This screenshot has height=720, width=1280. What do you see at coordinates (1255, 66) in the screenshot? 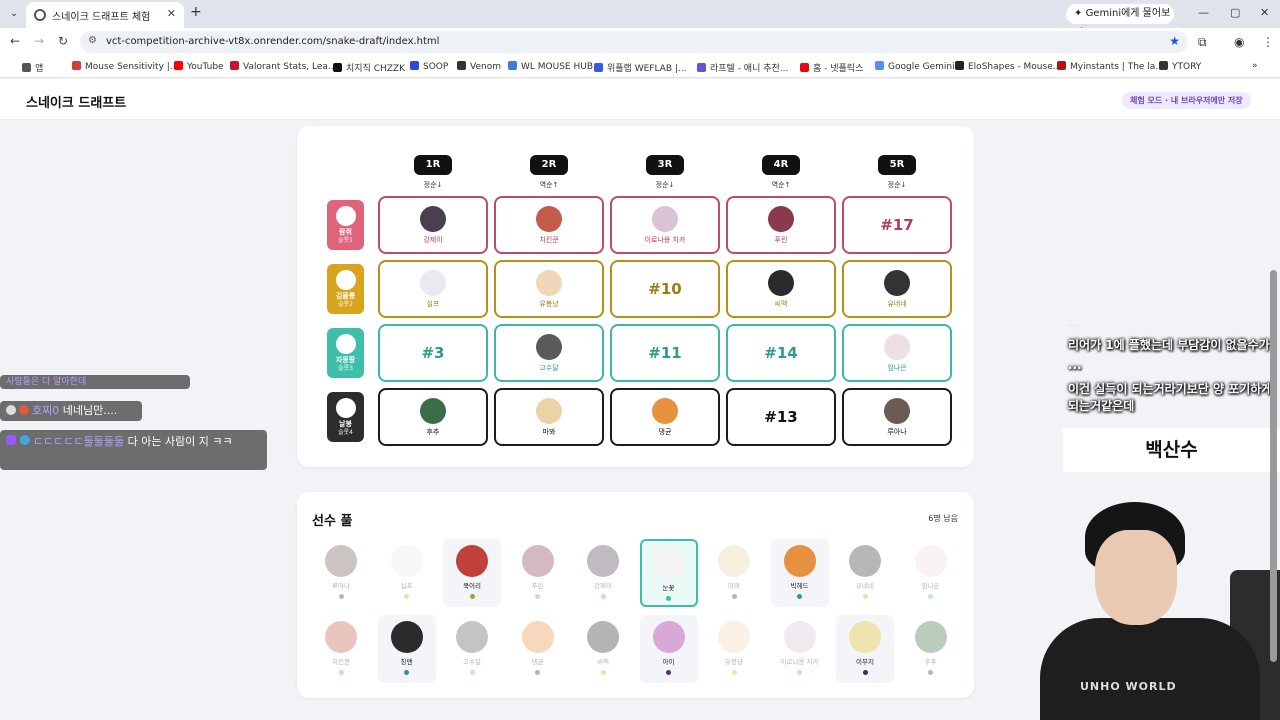
I see `more-bookmarks-icon: »` at bounding box center [1255, 66].